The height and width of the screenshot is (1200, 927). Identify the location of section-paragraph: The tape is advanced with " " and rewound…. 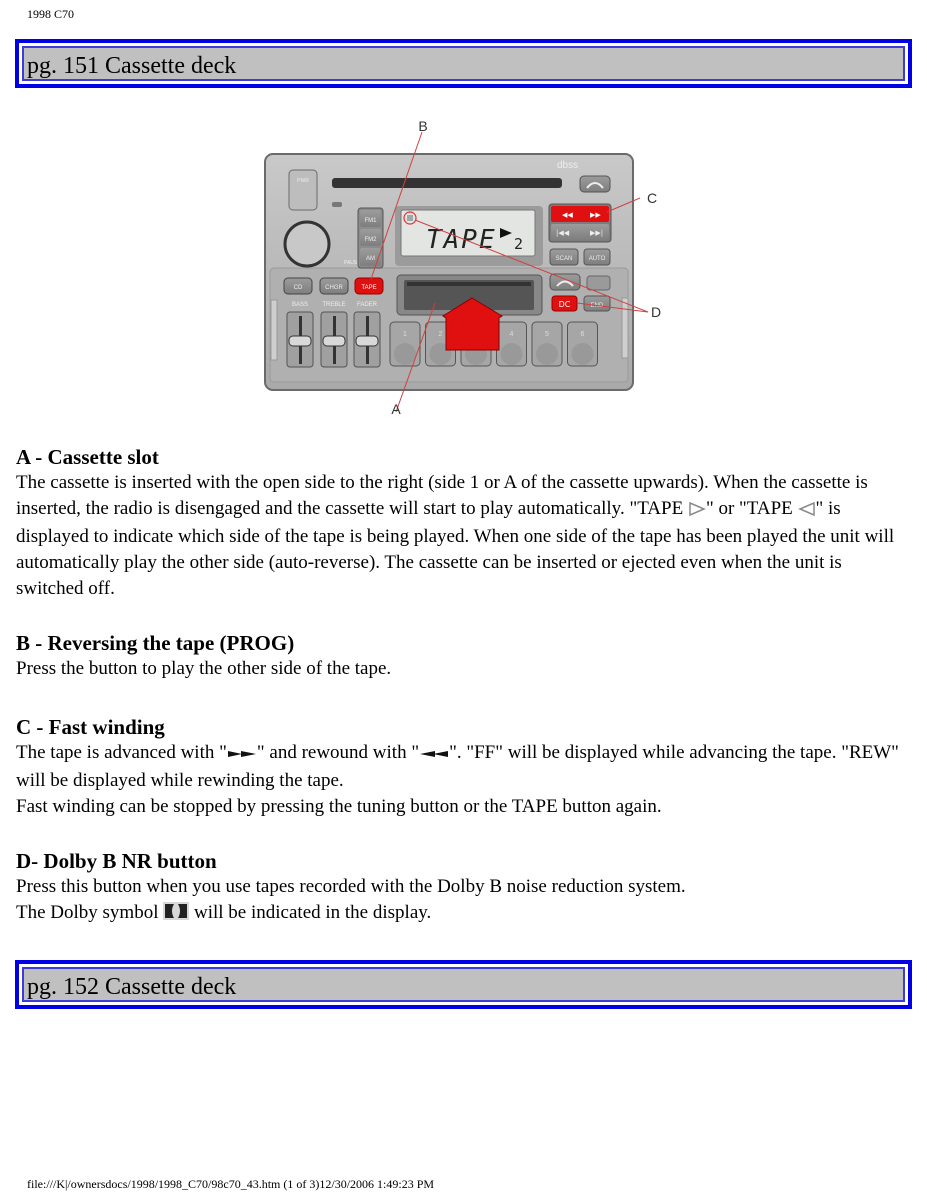
(463, 767).